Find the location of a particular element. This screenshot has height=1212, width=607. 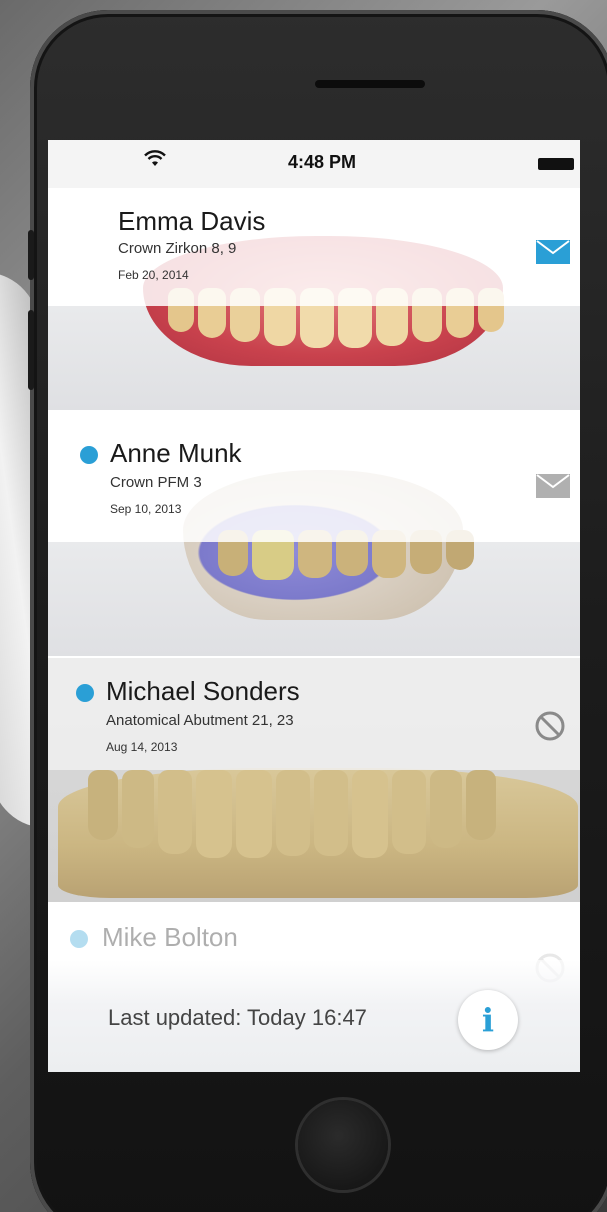

work-type: Anatomical Abutment 21, 23 is located at coordinates (200, 720).